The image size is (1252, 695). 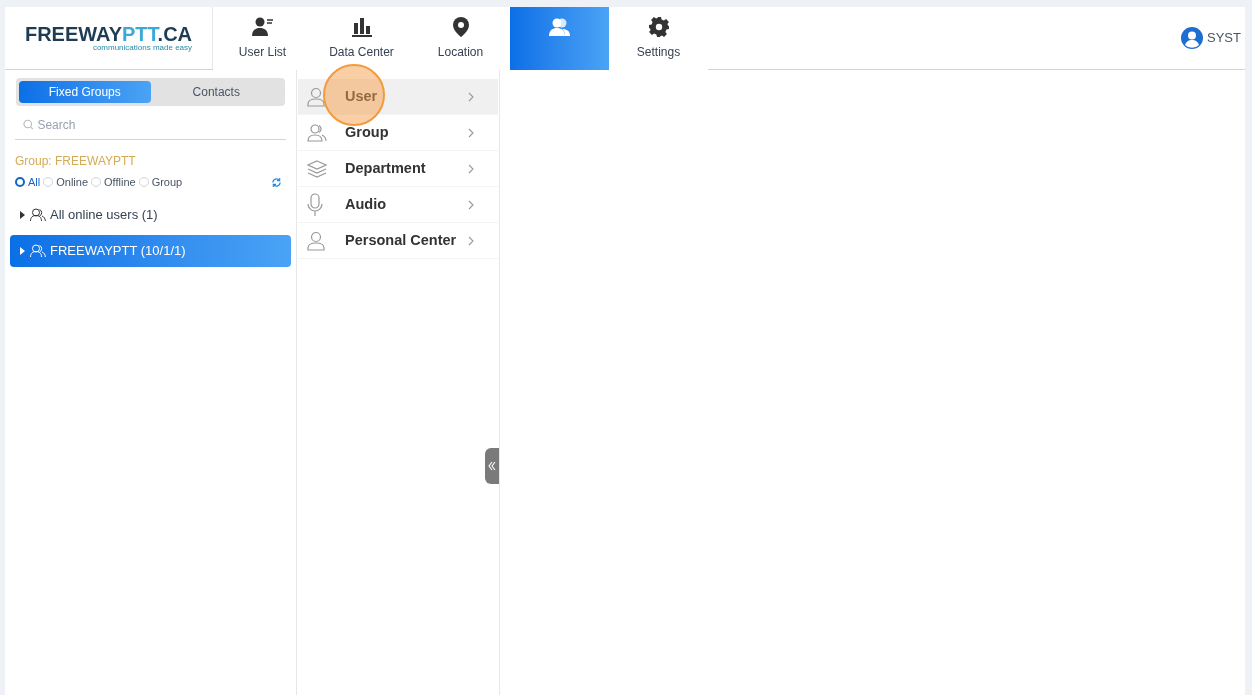 I want to click on radio-button, so click(x=20, y=182).